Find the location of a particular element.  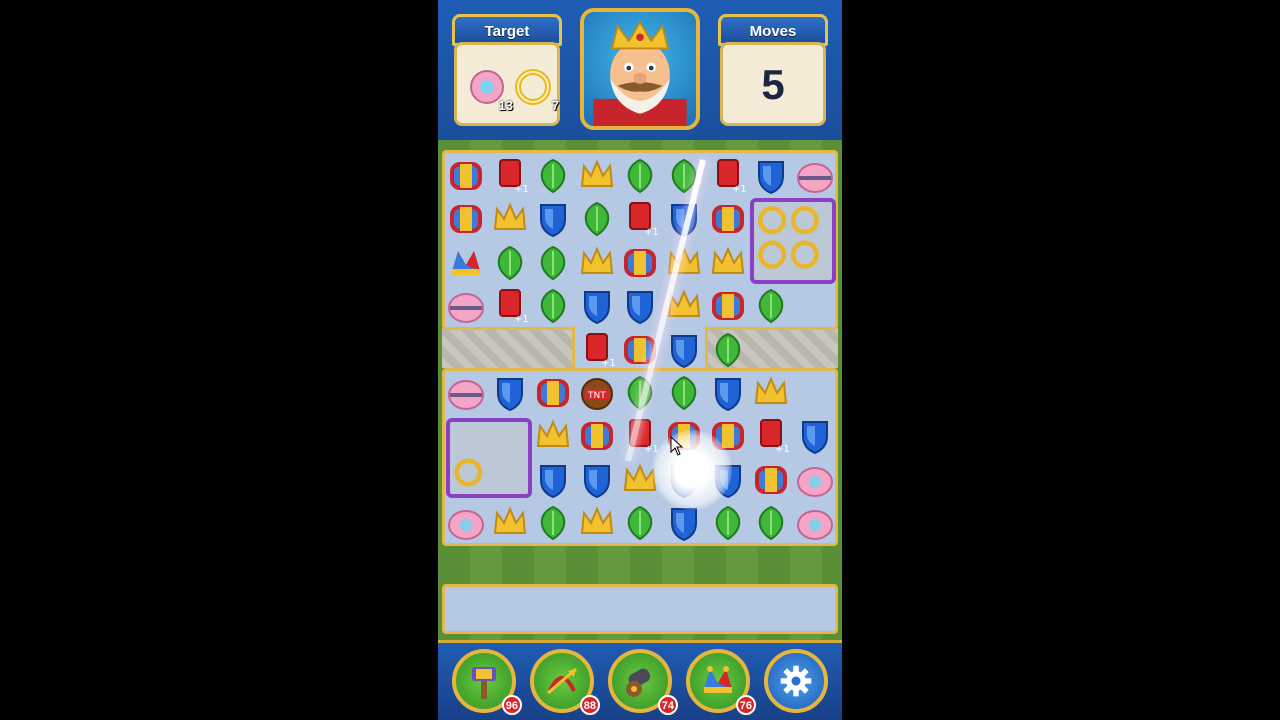

cannon-booster-button: 74 is located at coordinates (643, 682).